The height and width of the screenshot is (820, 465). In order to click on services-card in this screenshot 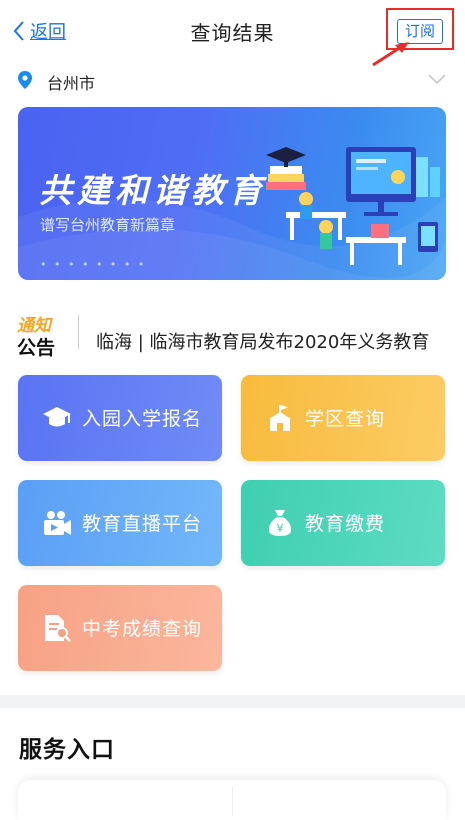, I will do `click(232, 800)`.